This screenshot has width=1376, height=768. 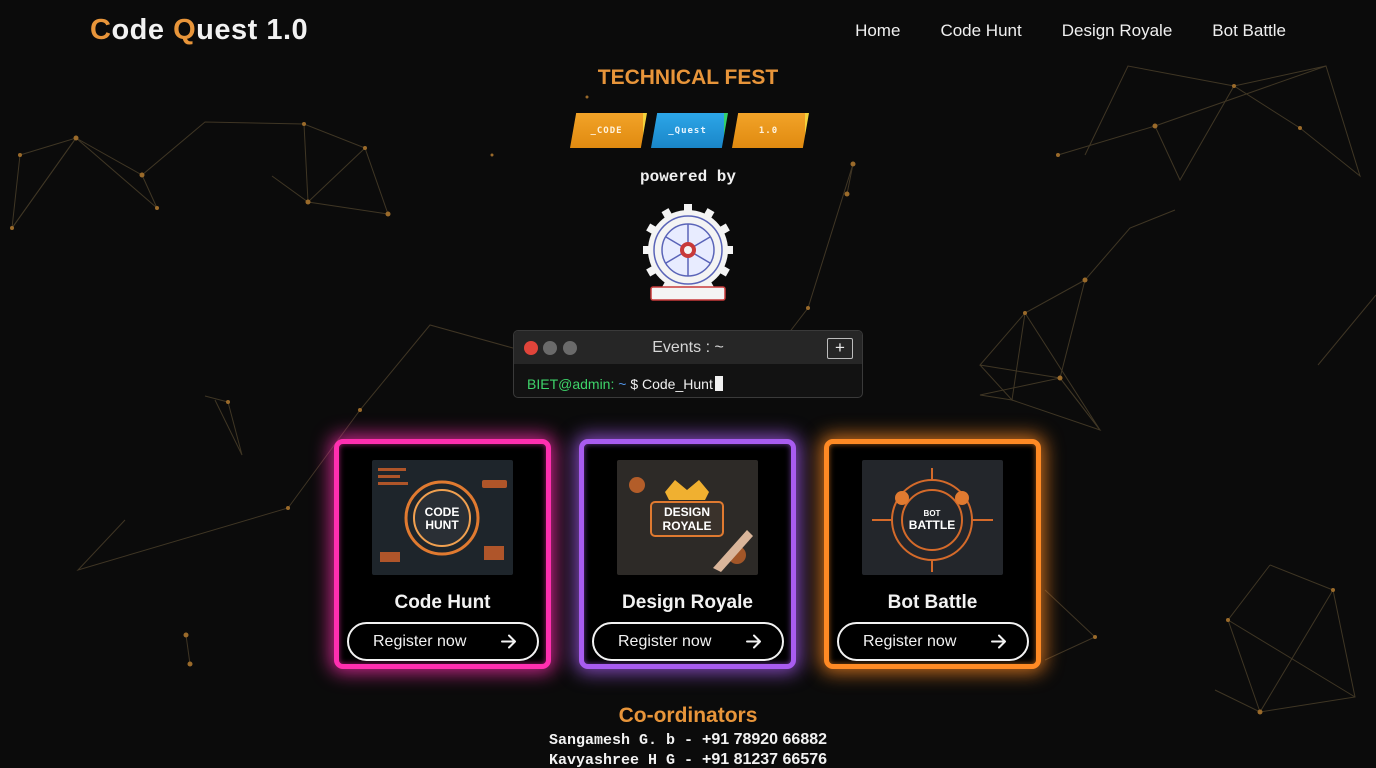 I want to click on terminal-titlebar: Events : ~ +, so click(x=688, y=347).